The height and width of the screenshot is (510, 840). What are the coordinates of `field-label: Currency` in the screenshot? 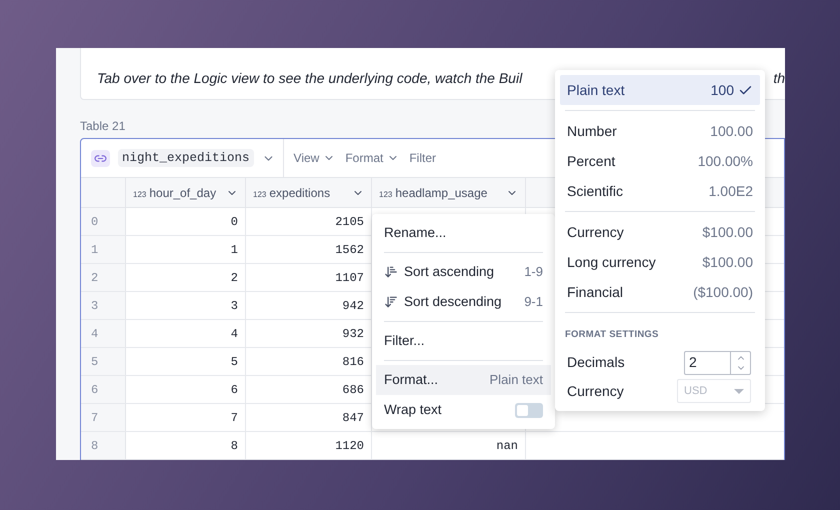 It's located at (595, 391).